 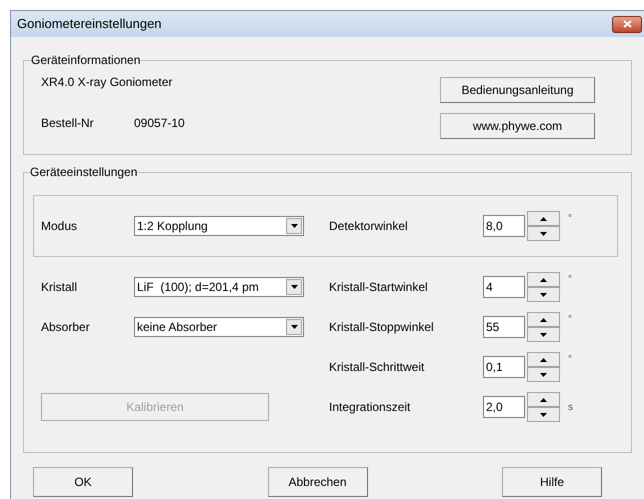 What do you see at coordinates (219, 327) in the screenshot?
I see `dropdown: keine Absorber` at bounding box center [219, 327].